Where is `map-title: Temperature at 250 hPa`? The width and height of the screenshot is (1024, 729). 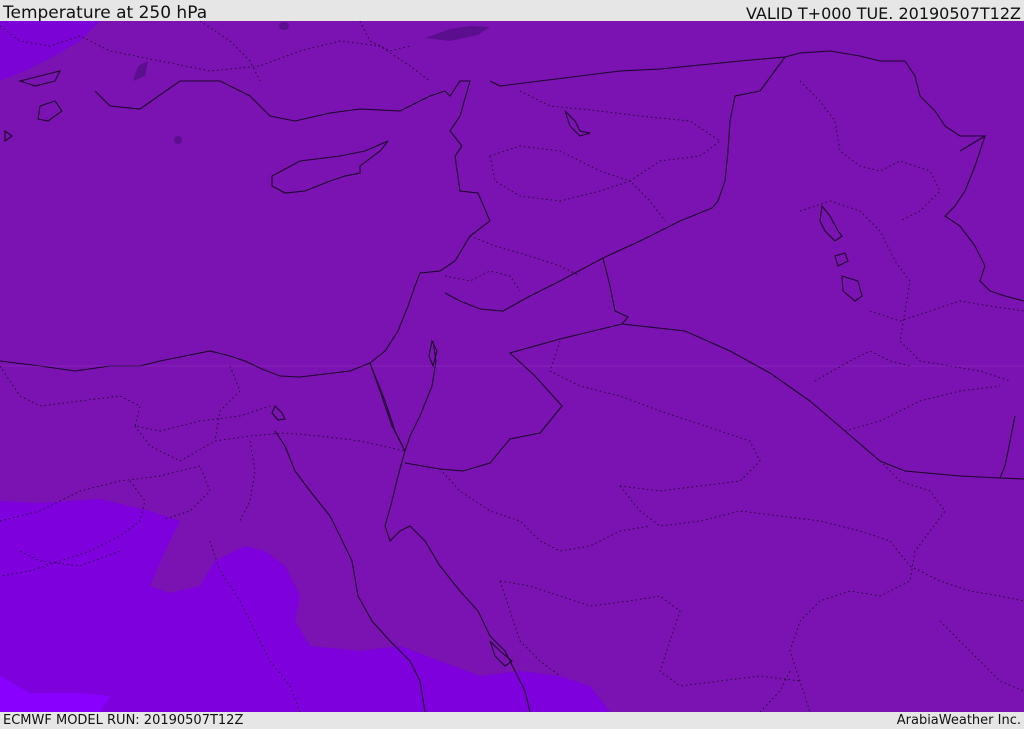 map-title: Temperature at 250 hPa is located at coordinates (105, 13).